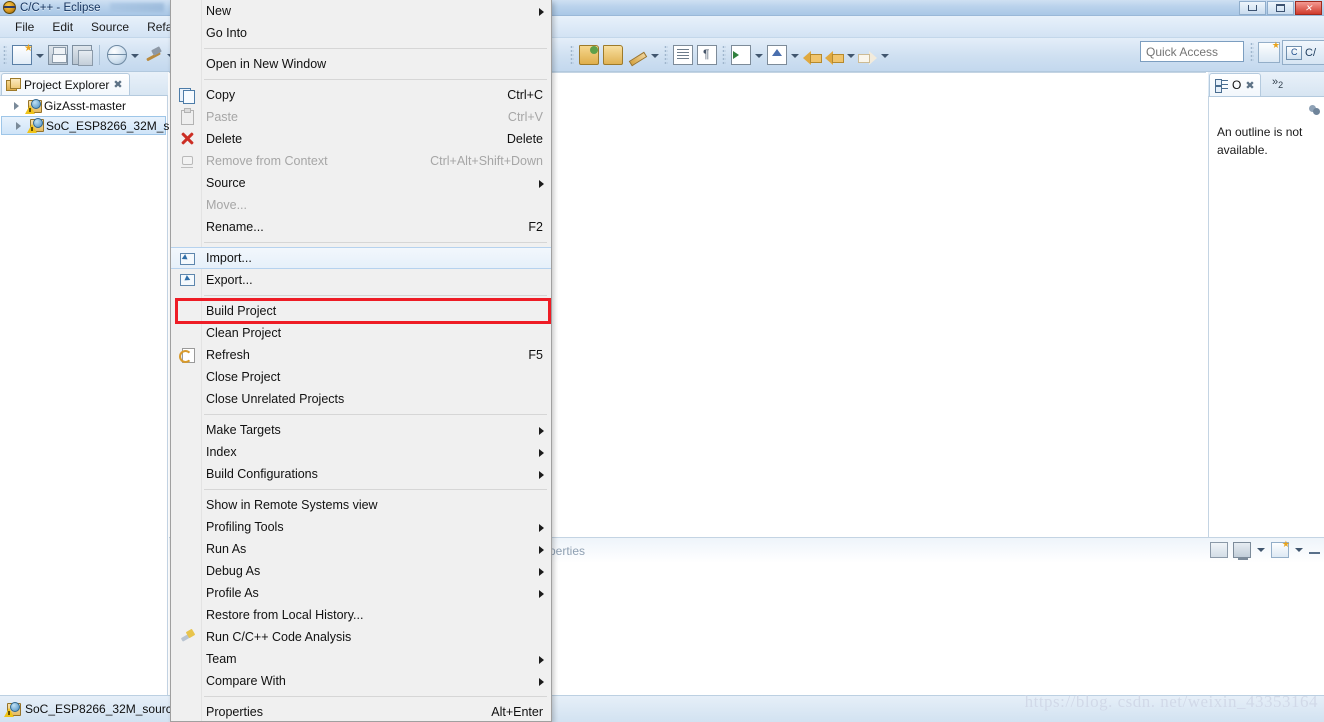 The width and height of the screenshot is (1324, 722). What do you see at coordinates (88, 125) in the screenshot?
I see `tree-item-soc-esp8266: SoC_ESP8266_32M_so` at bounding box center [88, 125].